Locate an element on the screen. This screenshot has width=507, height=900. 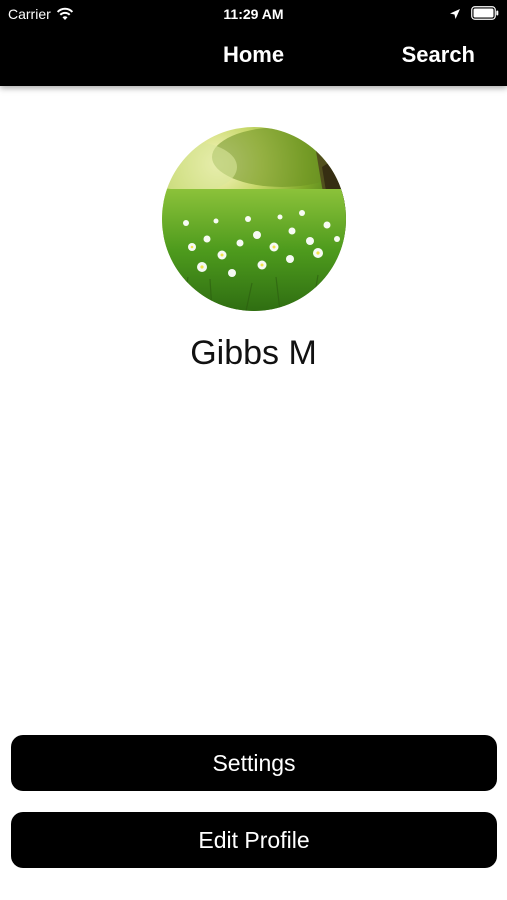
status-time: 11:29 AM is located at coordinates (253, 14).